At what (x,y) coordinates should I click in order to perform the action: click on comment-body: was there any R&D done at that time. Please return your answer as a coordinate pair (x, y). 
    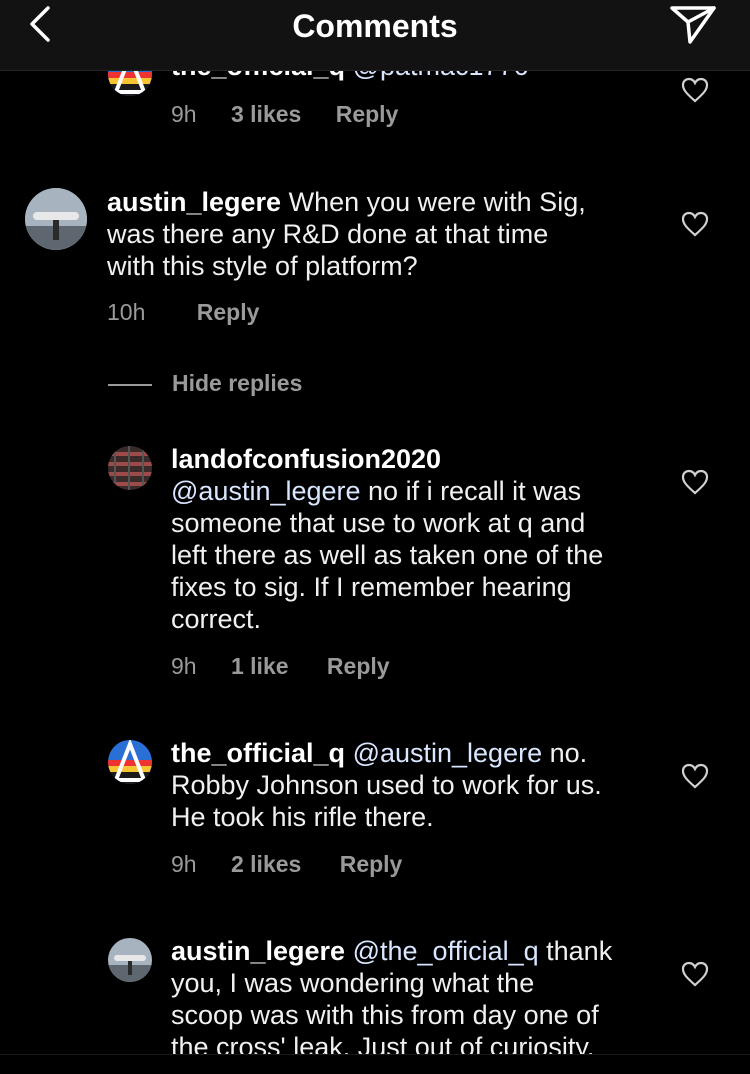
    Looking at the image, I should click on (328, 234).